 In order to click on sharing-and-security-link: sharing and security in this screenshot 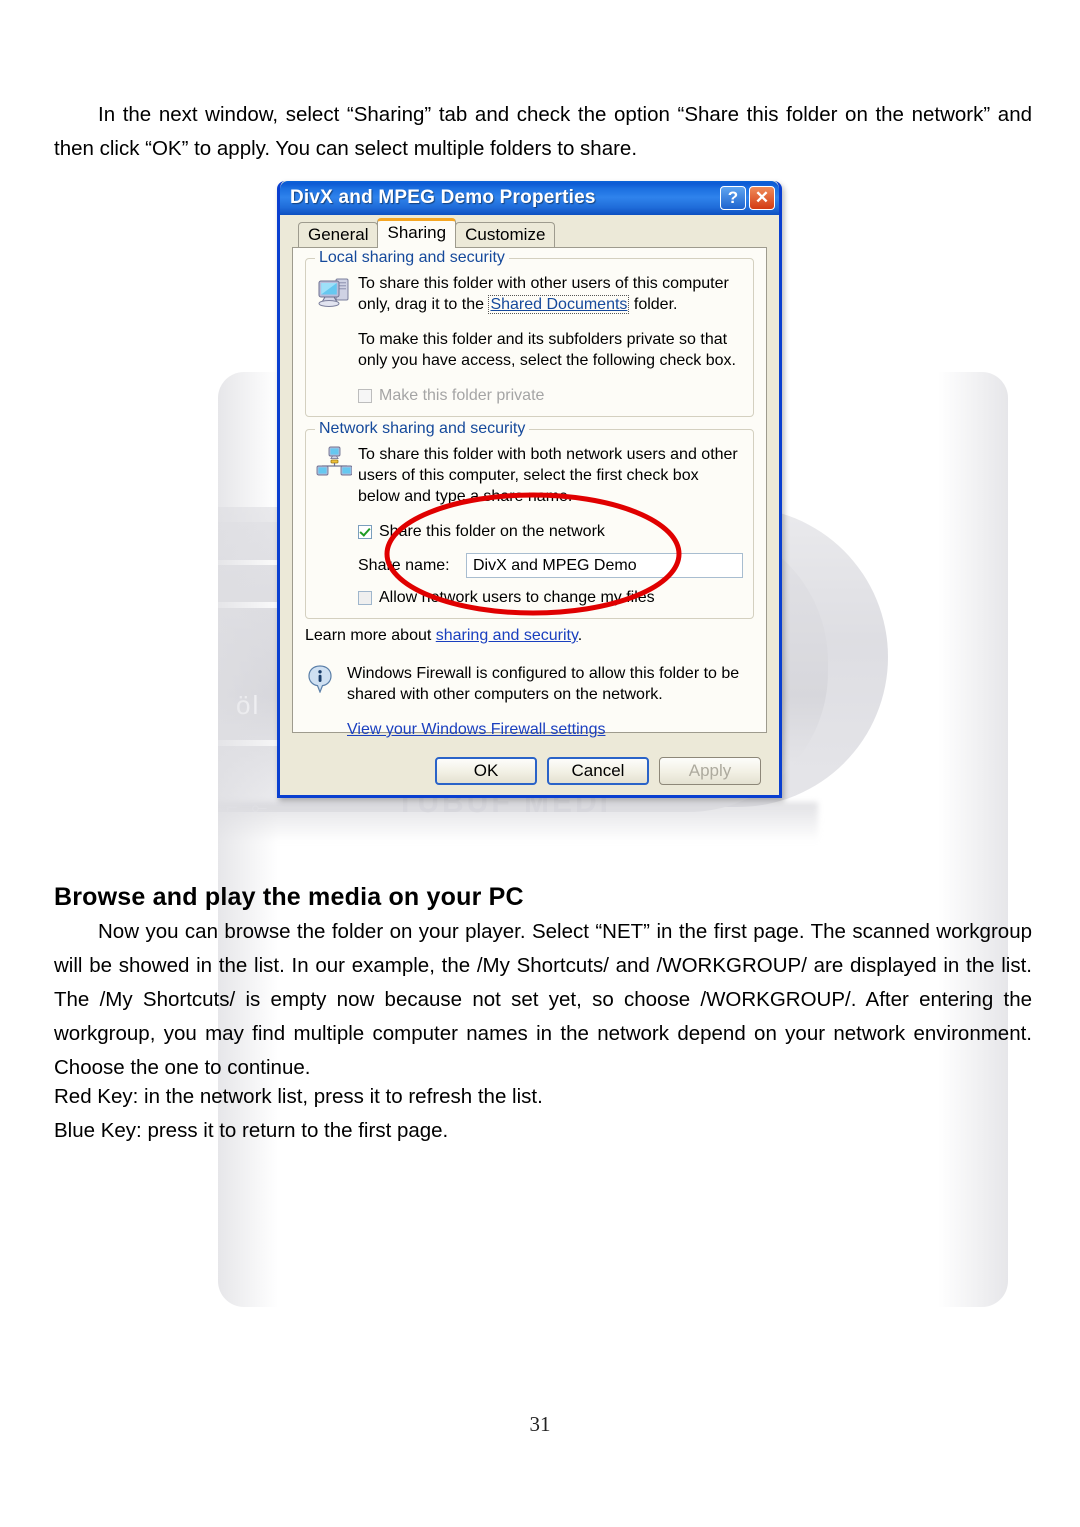, I will do `click(507, 635)`.